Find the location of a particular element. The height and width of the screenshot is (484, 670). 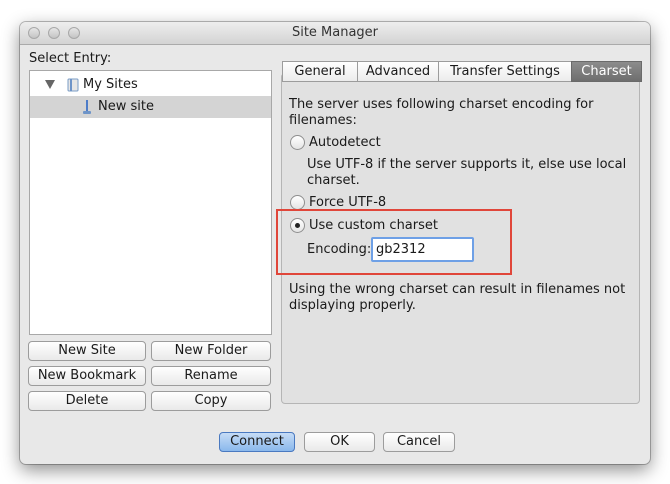

tab-advanced: Advanced is located at coordinates (398, 71).